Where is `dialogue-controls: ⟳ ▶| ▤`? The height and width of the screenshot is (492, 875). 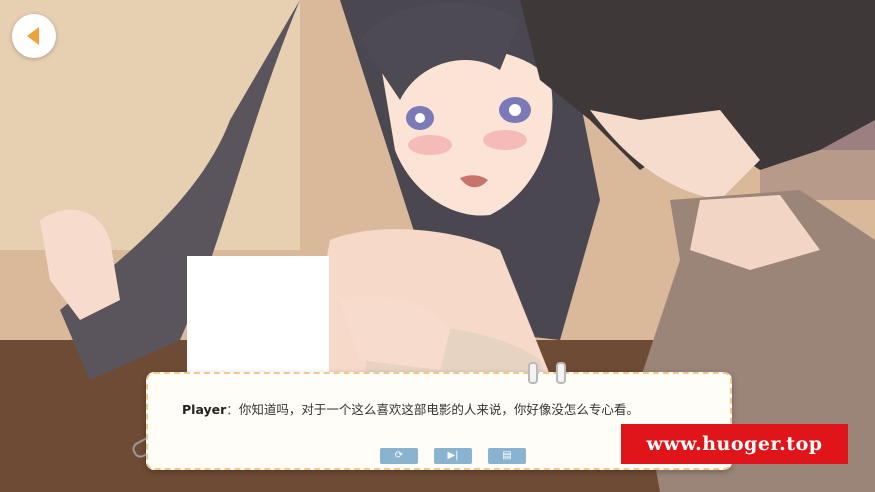
dialogue-controls: ⟳ ▶| ▤ is located at coordinates (453, 456).